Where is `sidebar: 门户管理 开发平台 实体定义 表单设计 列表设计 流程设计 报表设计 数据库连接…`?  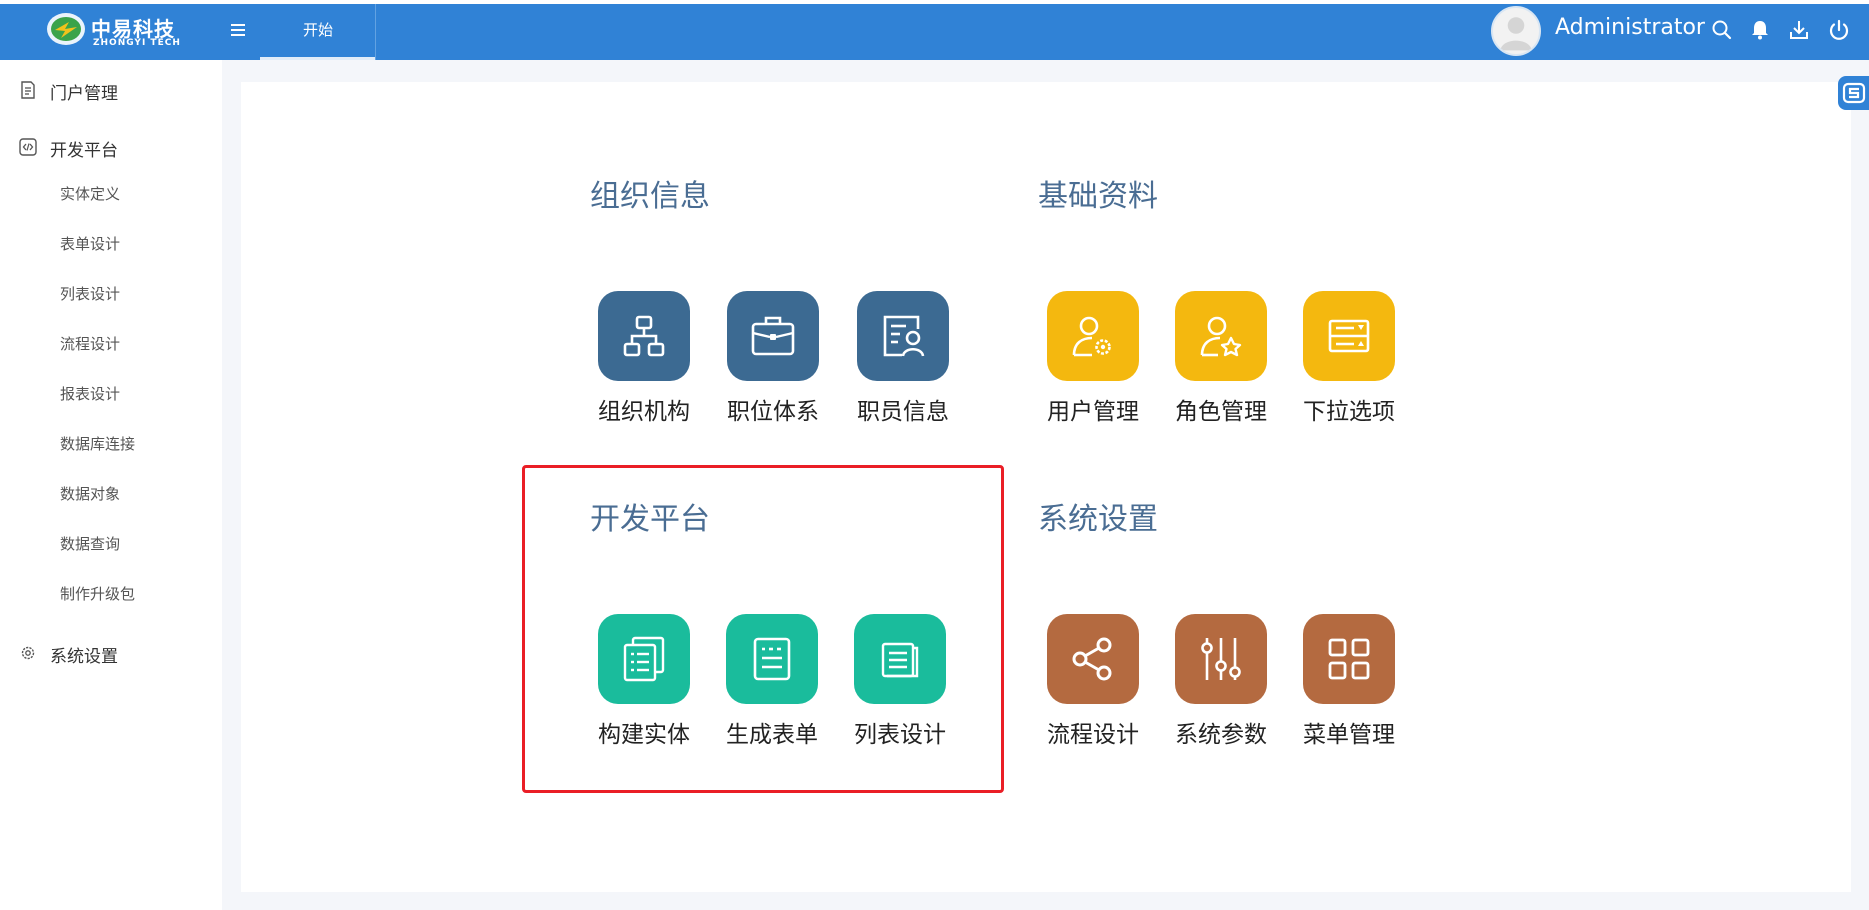 sidebar: 门户管理 开发平台 实体定义 表单设计 列表设计 流程设计 报表设计 数据库连接… is located at coordinates (111, 485).